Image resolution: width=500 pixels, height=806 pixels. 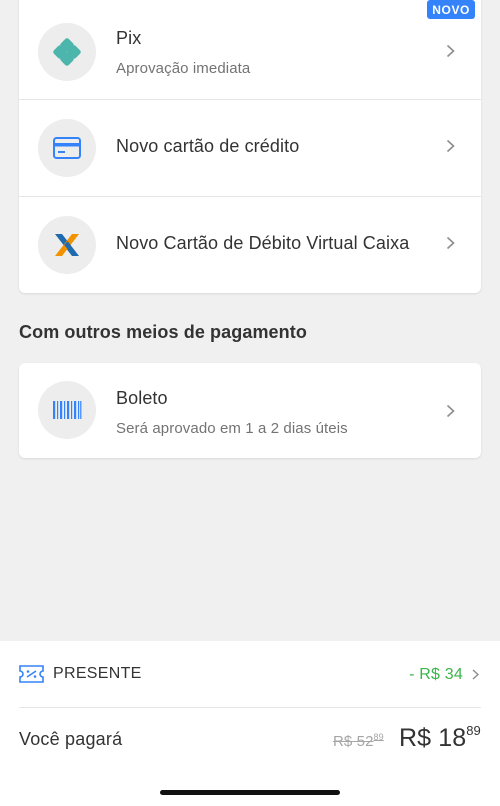 What do you see at coordinates (71, 739) in the screenshot?
I see `total-label: Você pagará` at bounding box center [71, 739].